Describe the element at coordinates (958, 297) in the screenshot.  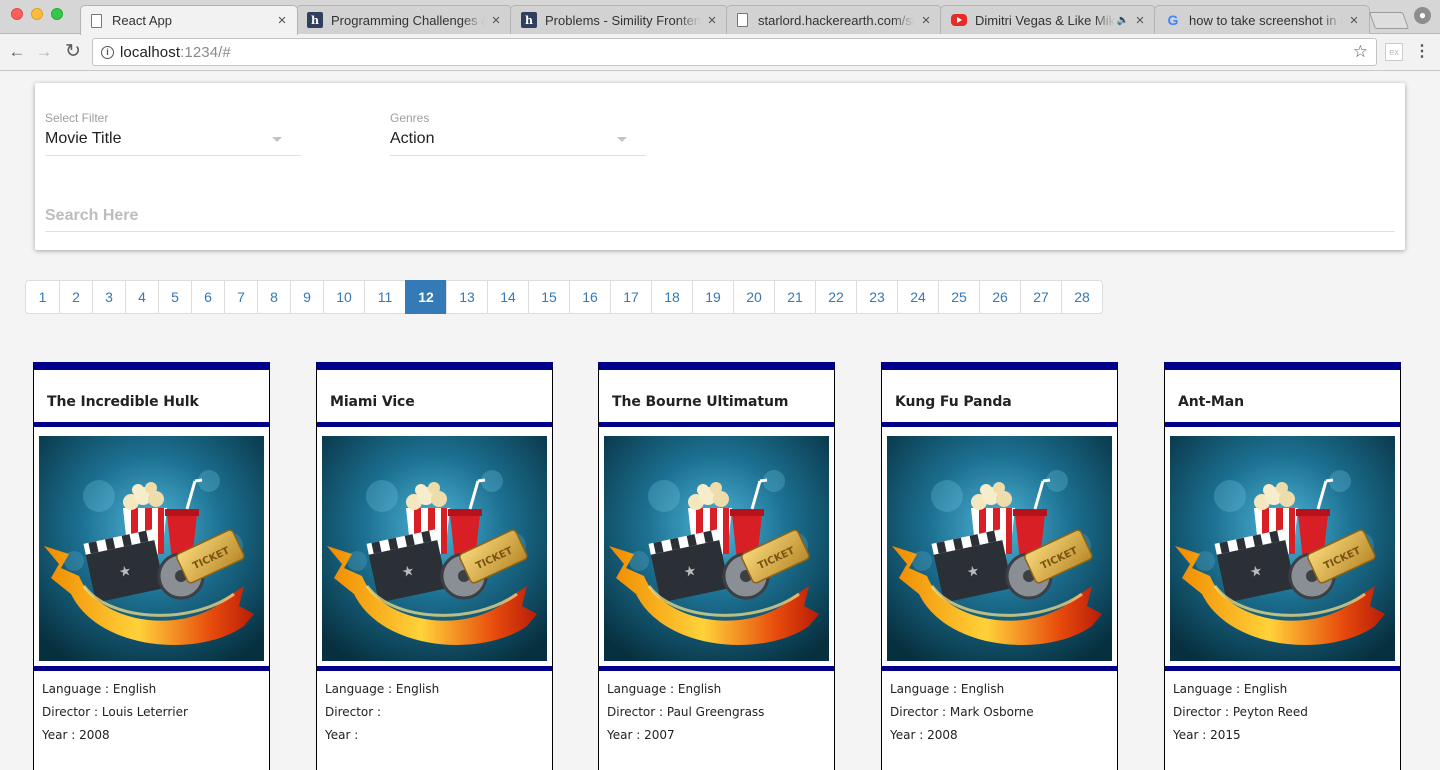
I see `page-button: 25` at that location.